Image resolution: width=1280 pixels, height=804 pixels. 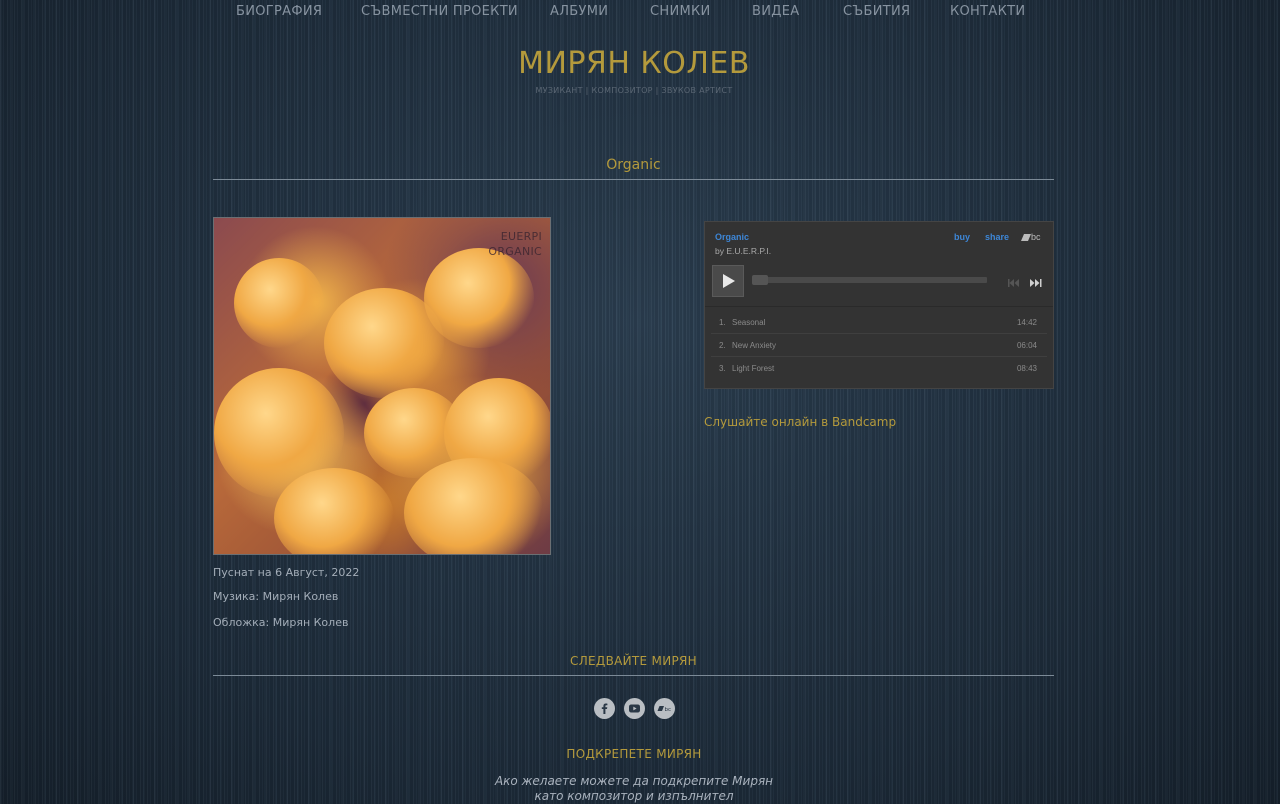 I want to click on nav-item-projects: СЪВМЕСТНИ ПРОЕКТИ, so click(x=439, y=11).